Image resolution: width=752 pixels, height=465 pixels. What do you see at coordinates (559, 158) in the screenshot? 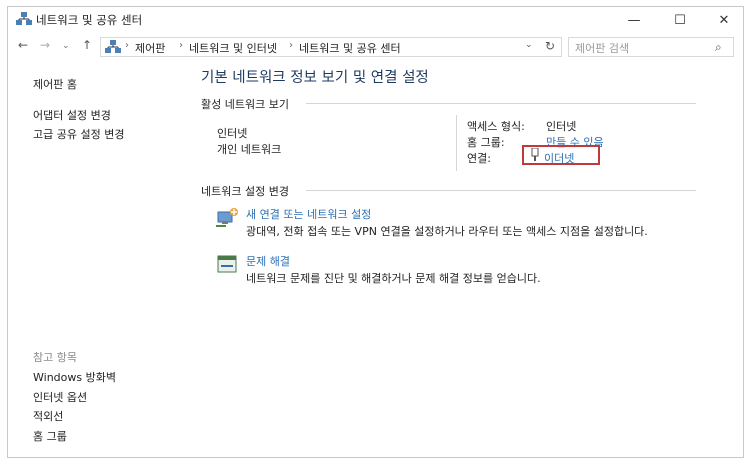
I see `ethernet-connection-link: 이더넷` at bounding box center [559, 158].